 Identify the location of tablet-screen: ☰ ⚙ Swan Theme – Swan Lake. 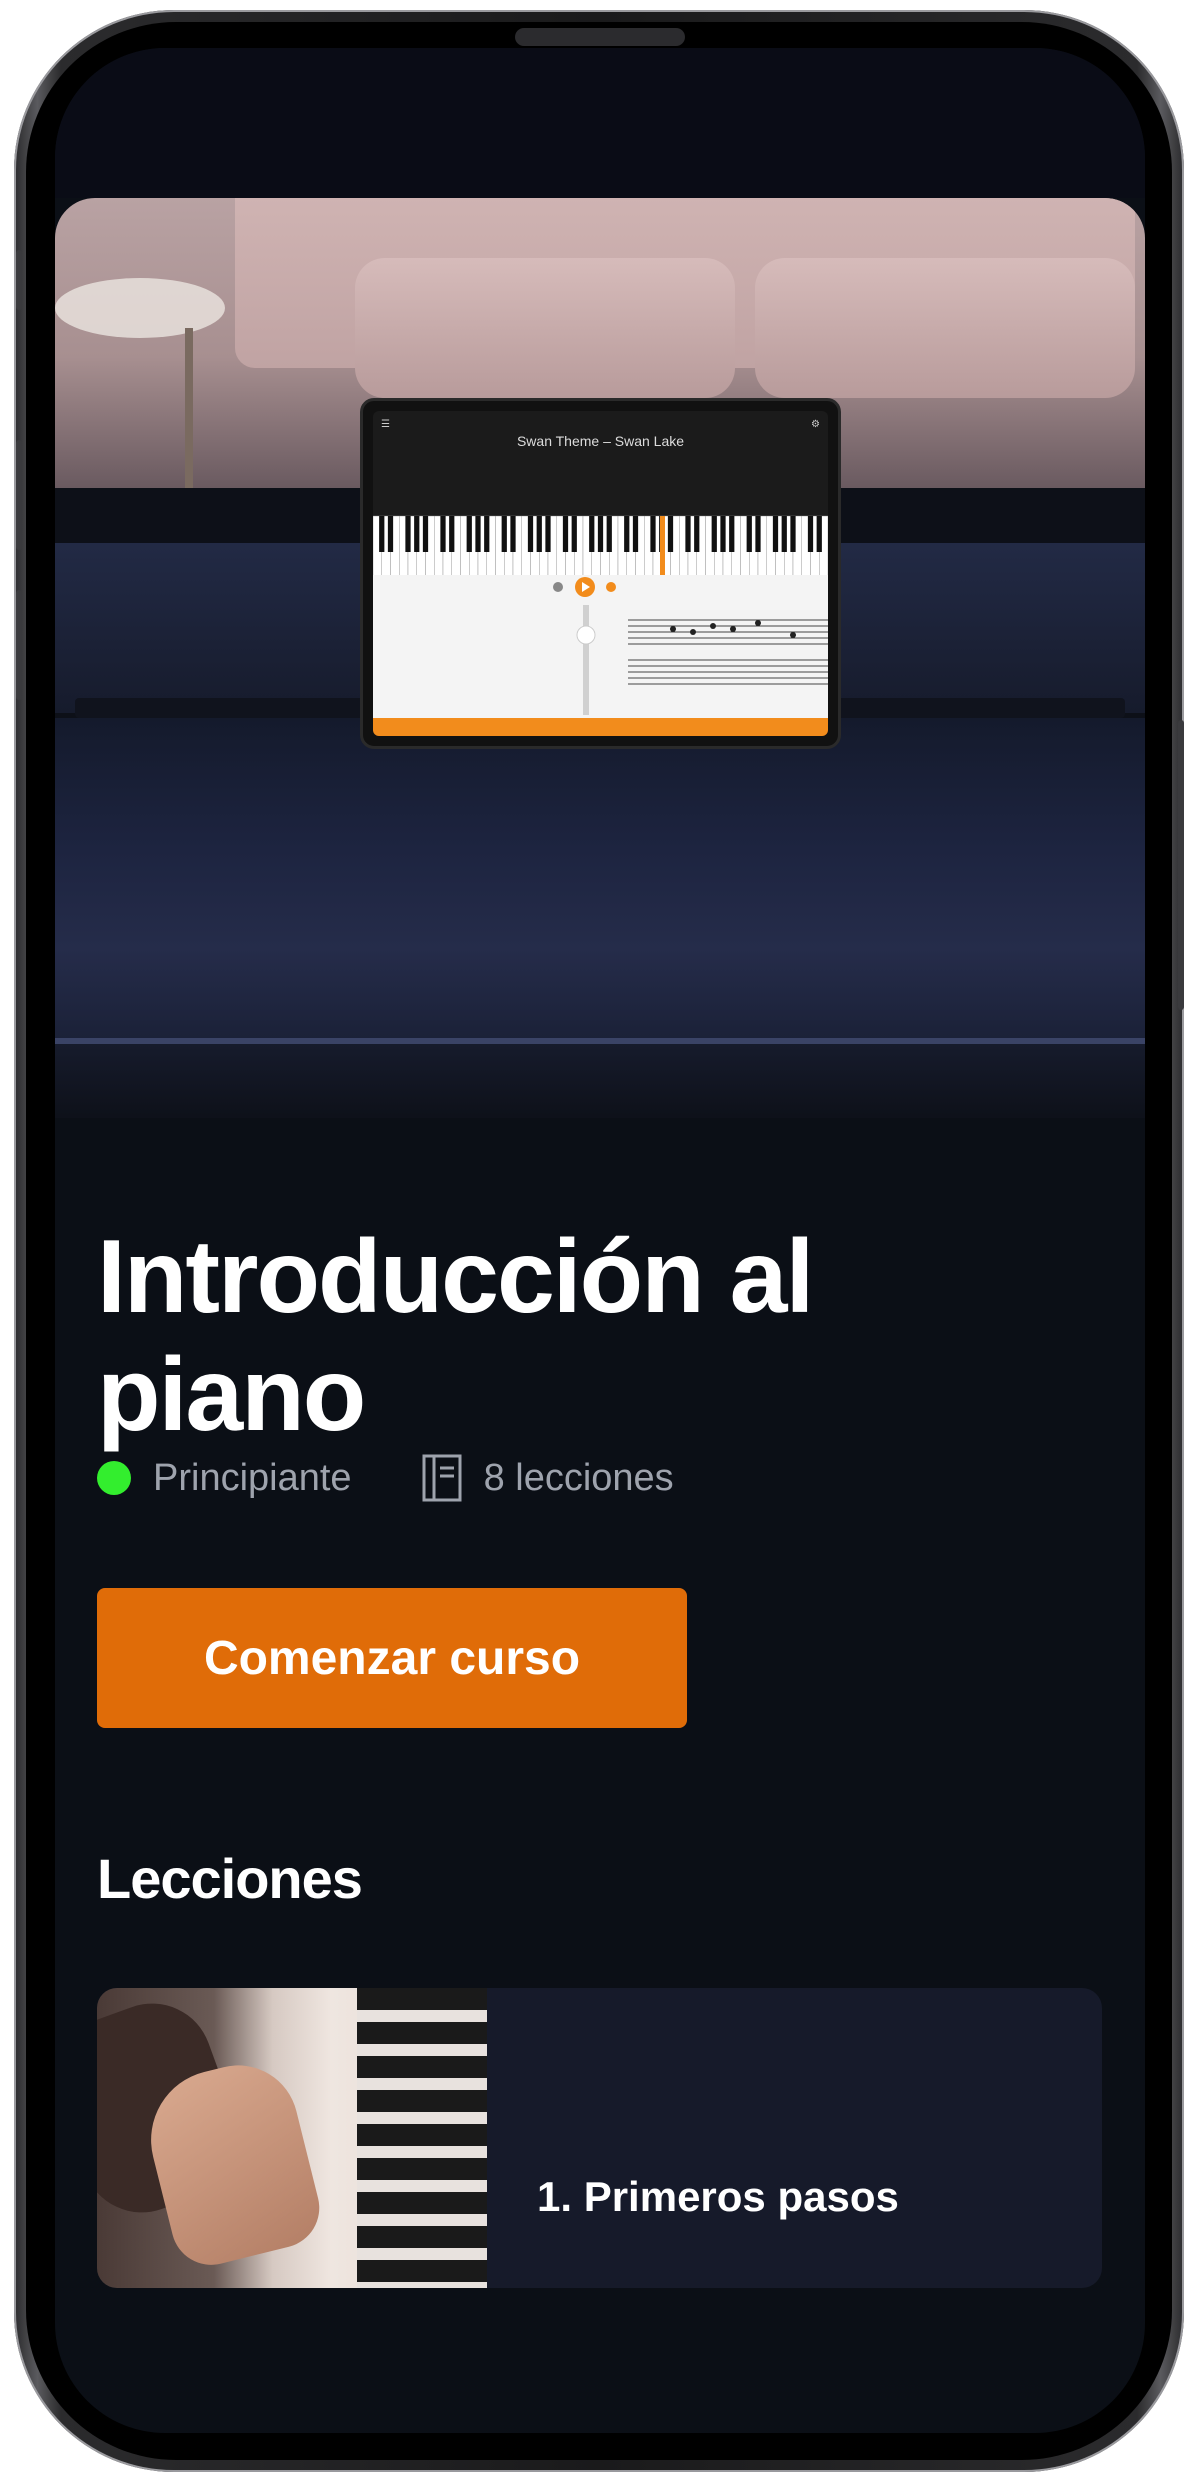
(600, 573).